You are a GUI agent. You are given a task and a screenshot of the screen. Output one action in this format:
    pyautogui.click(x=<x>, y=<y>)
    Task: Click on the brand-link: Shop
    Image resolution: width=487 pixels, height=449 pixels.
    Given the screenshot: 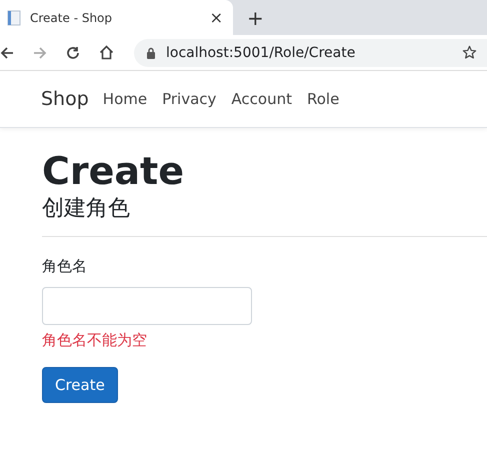 What is the action you would take?
    pyautogui.click(x=65, y=99)
    